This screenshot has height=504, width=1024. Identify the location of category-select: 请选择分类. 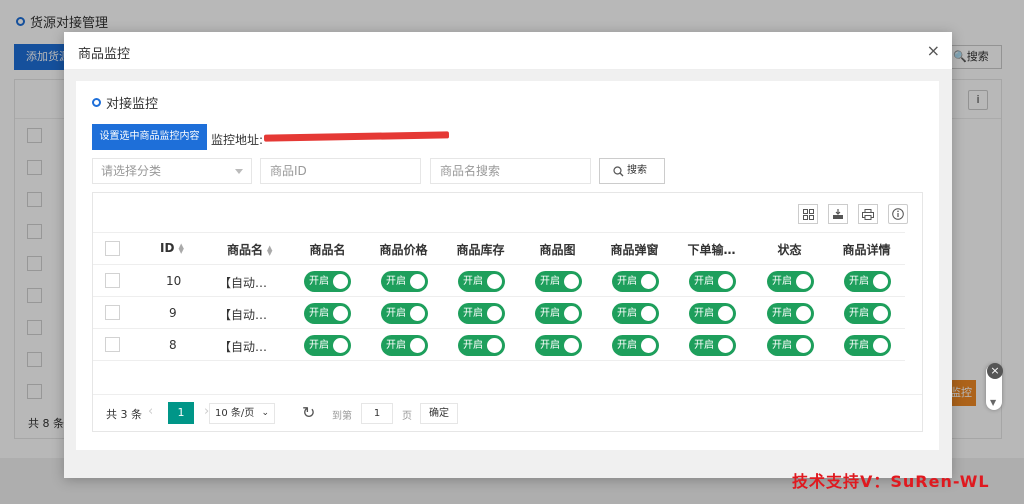
(172, 171).